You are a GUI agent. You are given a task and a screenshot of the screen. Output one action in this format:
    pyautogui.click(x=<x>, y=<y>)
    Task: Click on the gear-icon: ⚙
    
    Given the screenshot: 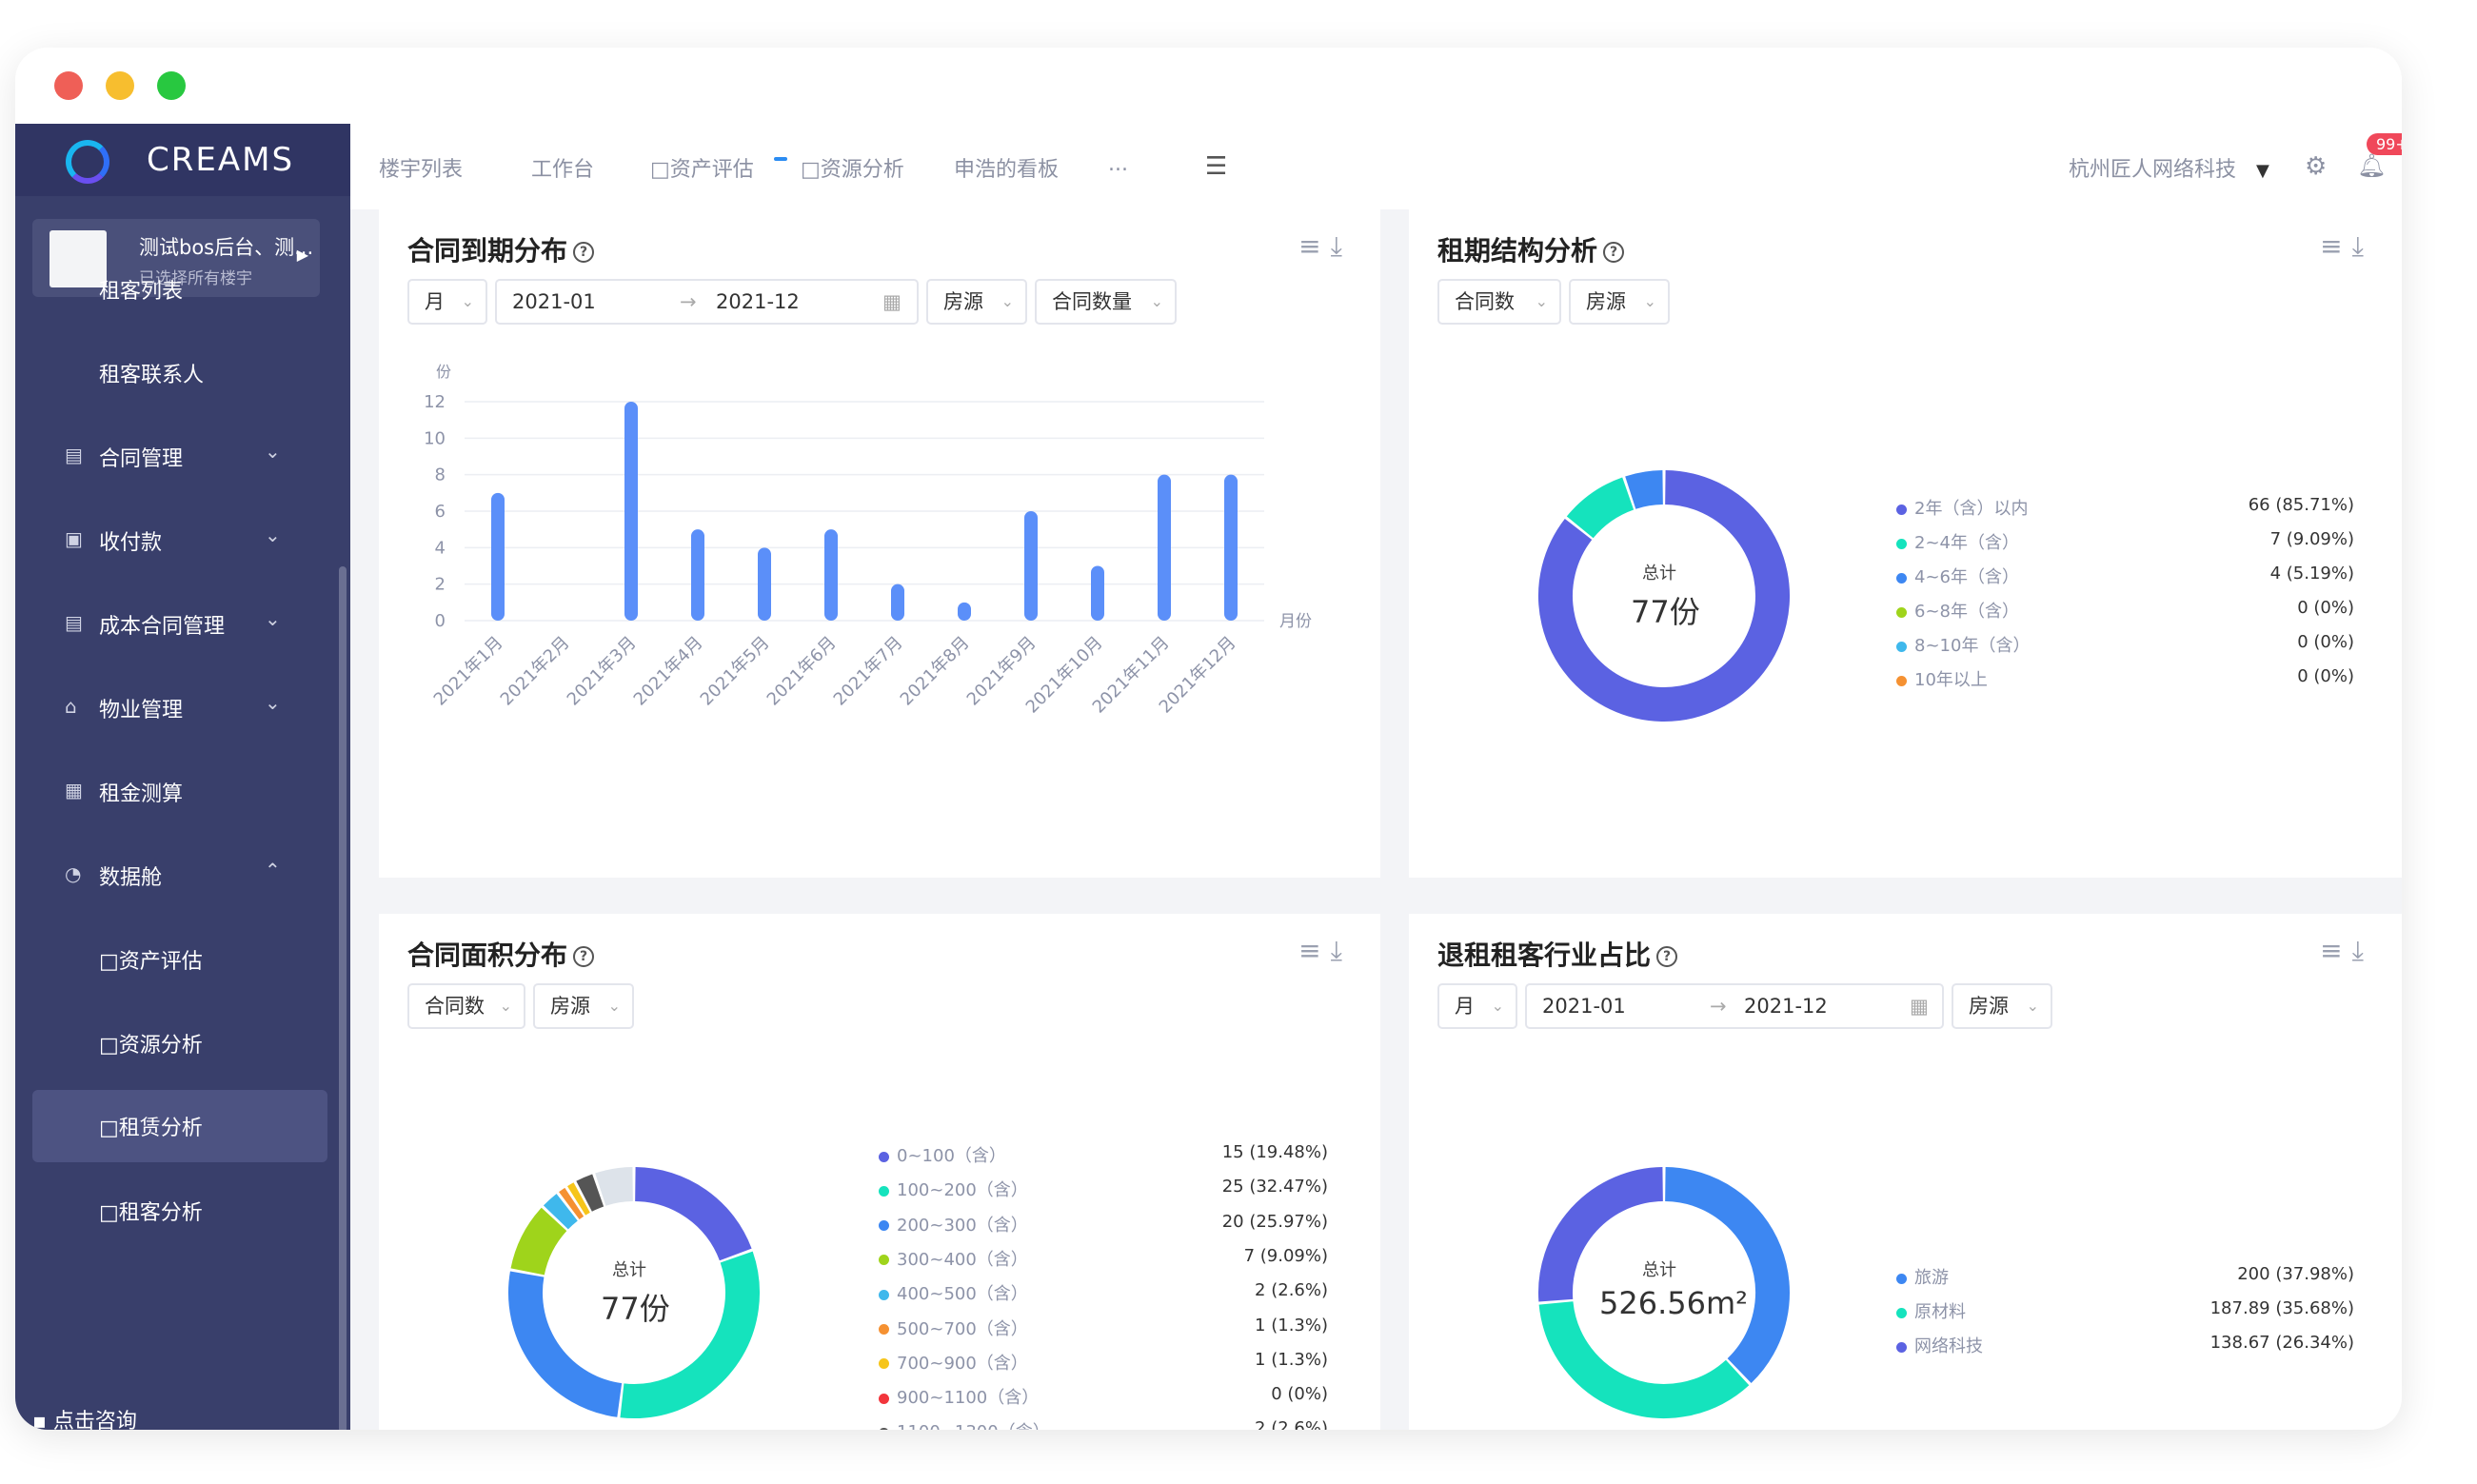 What is the action you would take?
    pyautogui.click(x=2316, y=166)
    